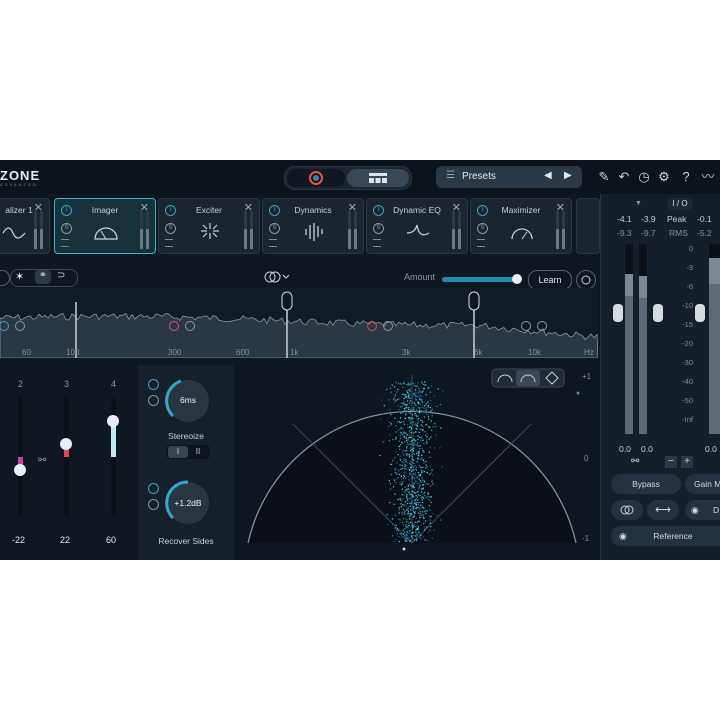 The image size is (720, 720). What do you see at coordinates (648, 233) in the screenshot?
I see `input-rms-right: -9.7` at bounding box center [648, 233].